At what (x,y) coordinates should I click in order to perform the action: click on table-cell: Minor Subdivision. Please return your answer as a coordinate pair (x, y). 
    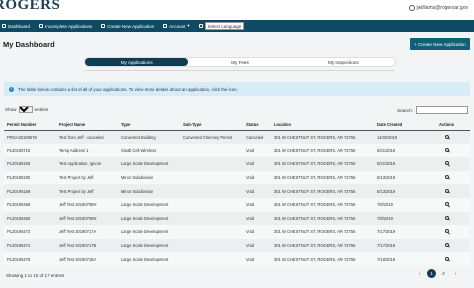
    Looking at the image, I should click on (149, 177).